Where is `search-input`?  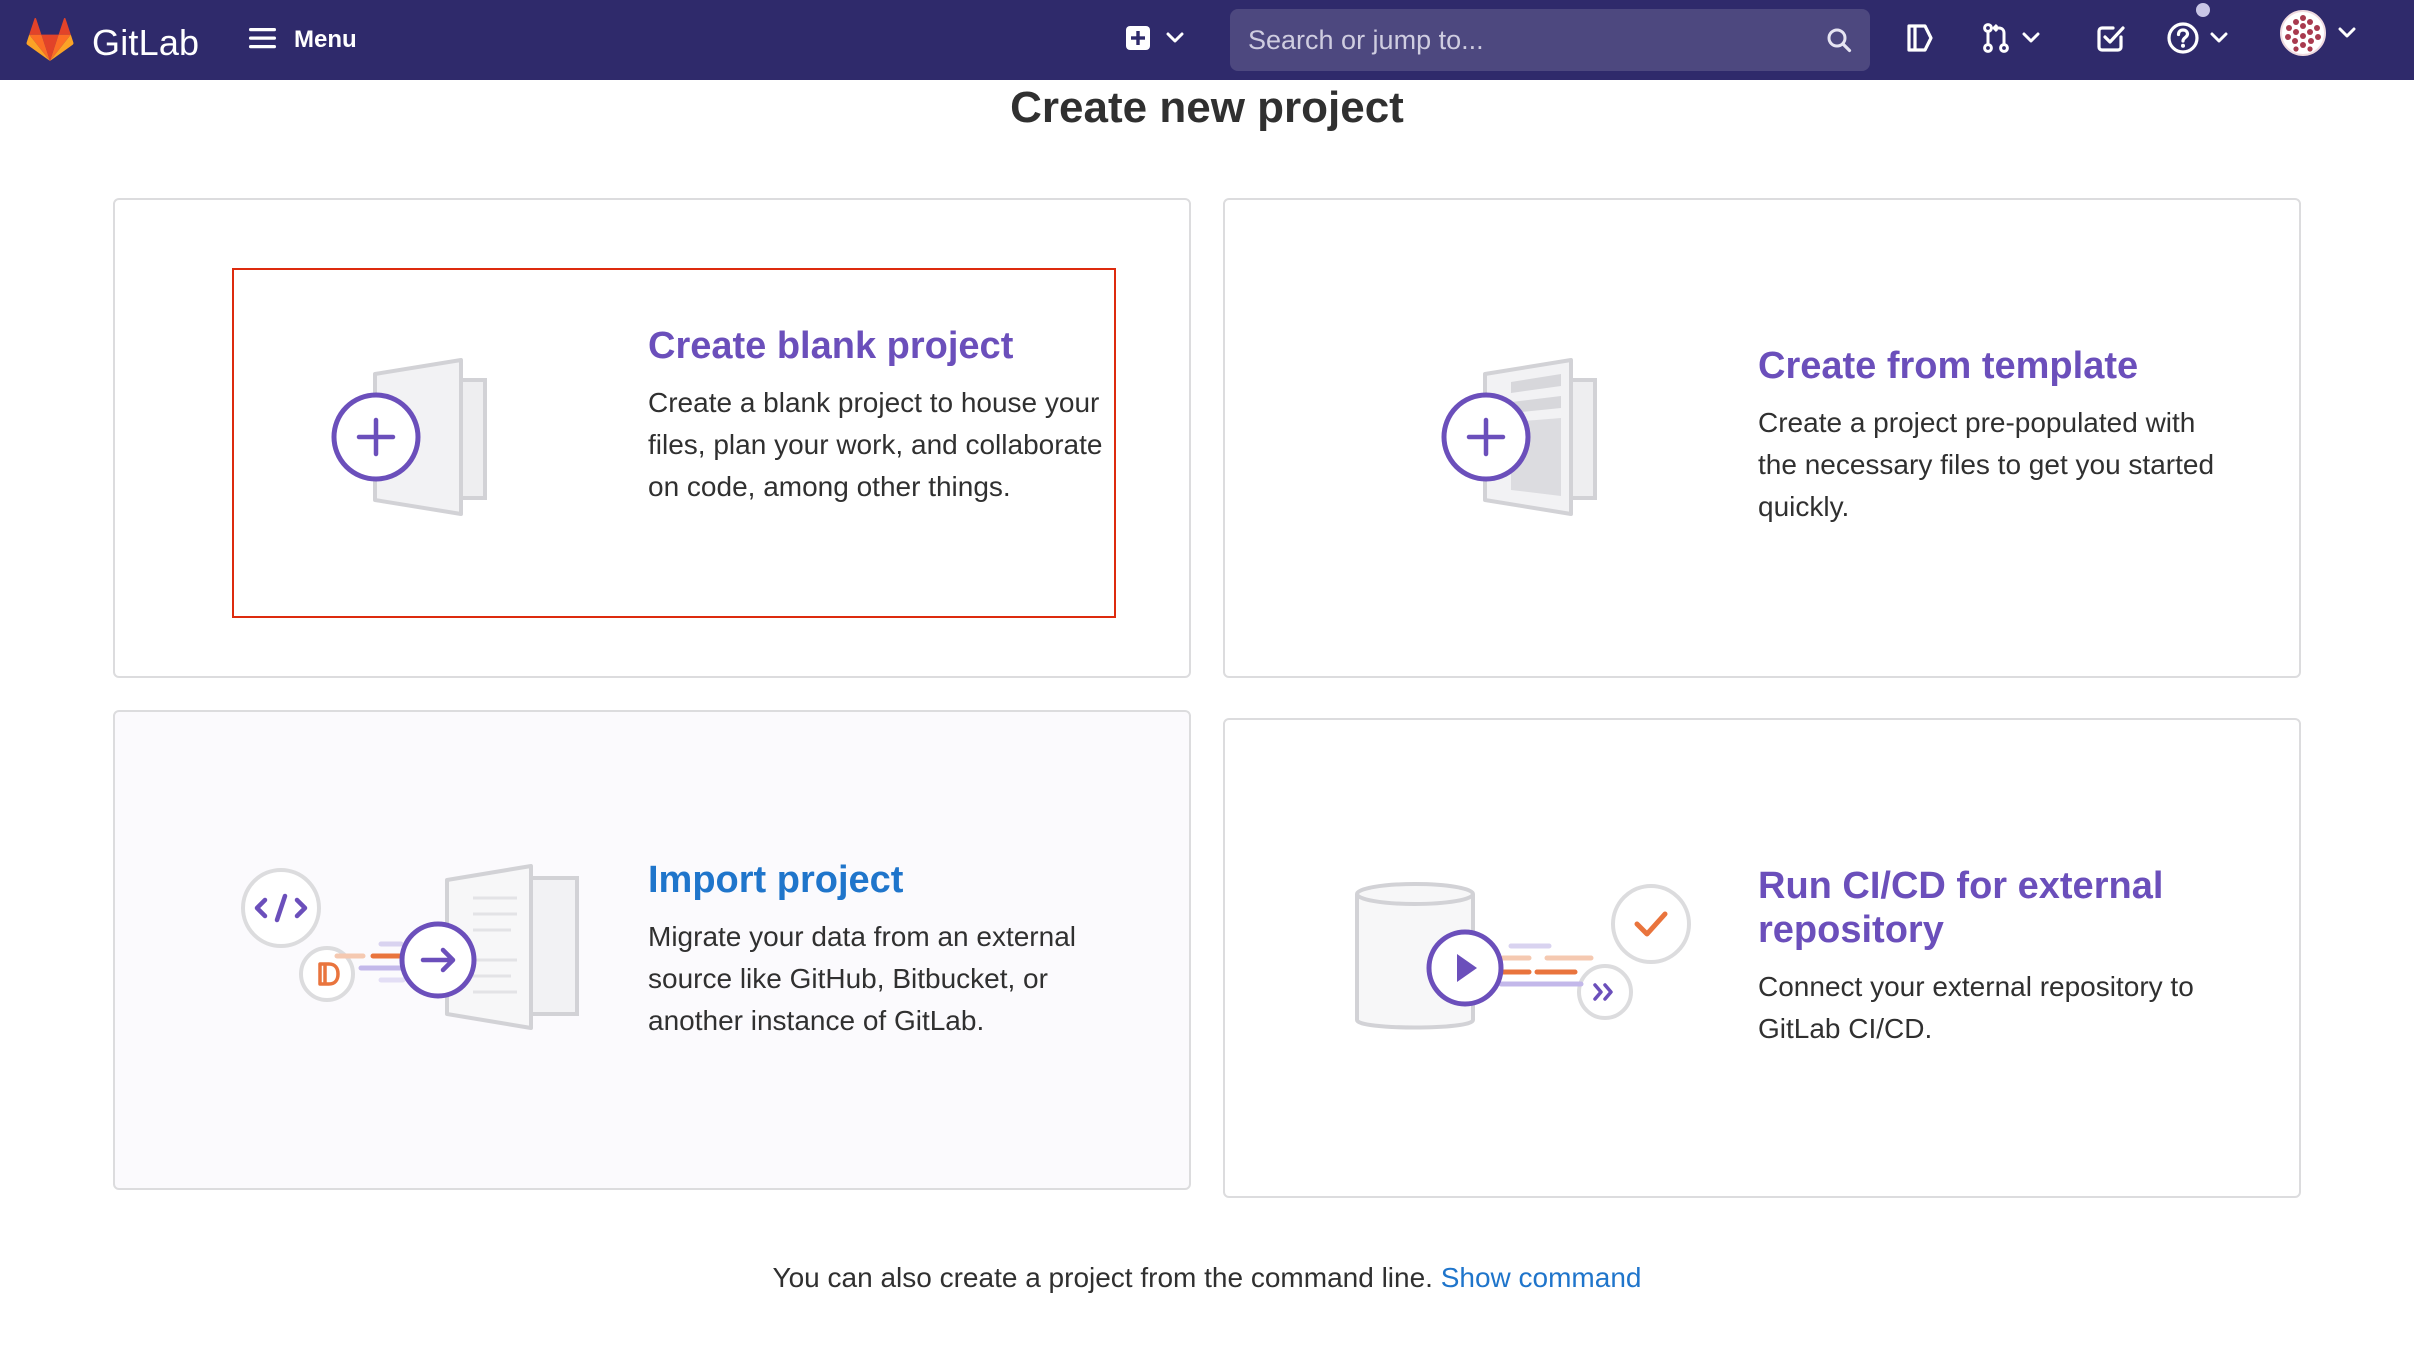 search-input is located at coordinates (1528, 40).